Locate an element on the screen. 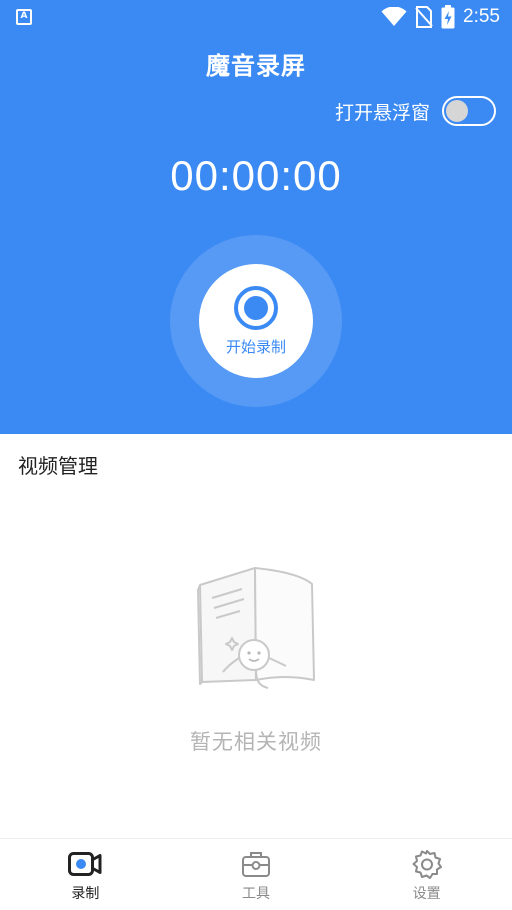 This screenshot has width=512, height=910. tab-record: 录制 is located at coordinates (85, 874).